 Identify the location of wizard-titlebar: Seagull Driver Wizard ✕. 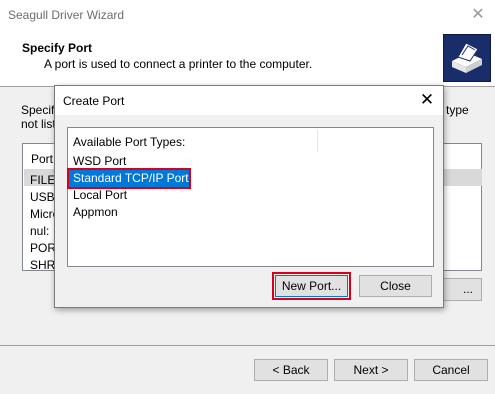
(247, 15).